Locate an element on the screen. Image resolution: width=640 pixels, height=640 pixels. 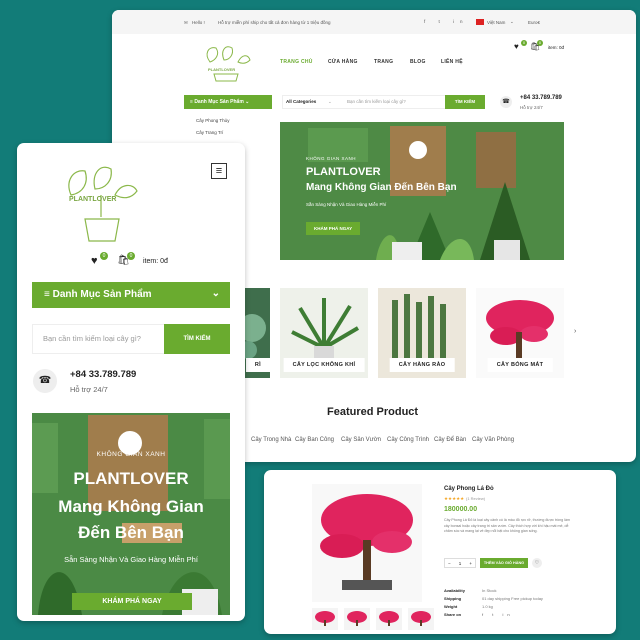
plus-icon: + is located at coordinates (470, 563).